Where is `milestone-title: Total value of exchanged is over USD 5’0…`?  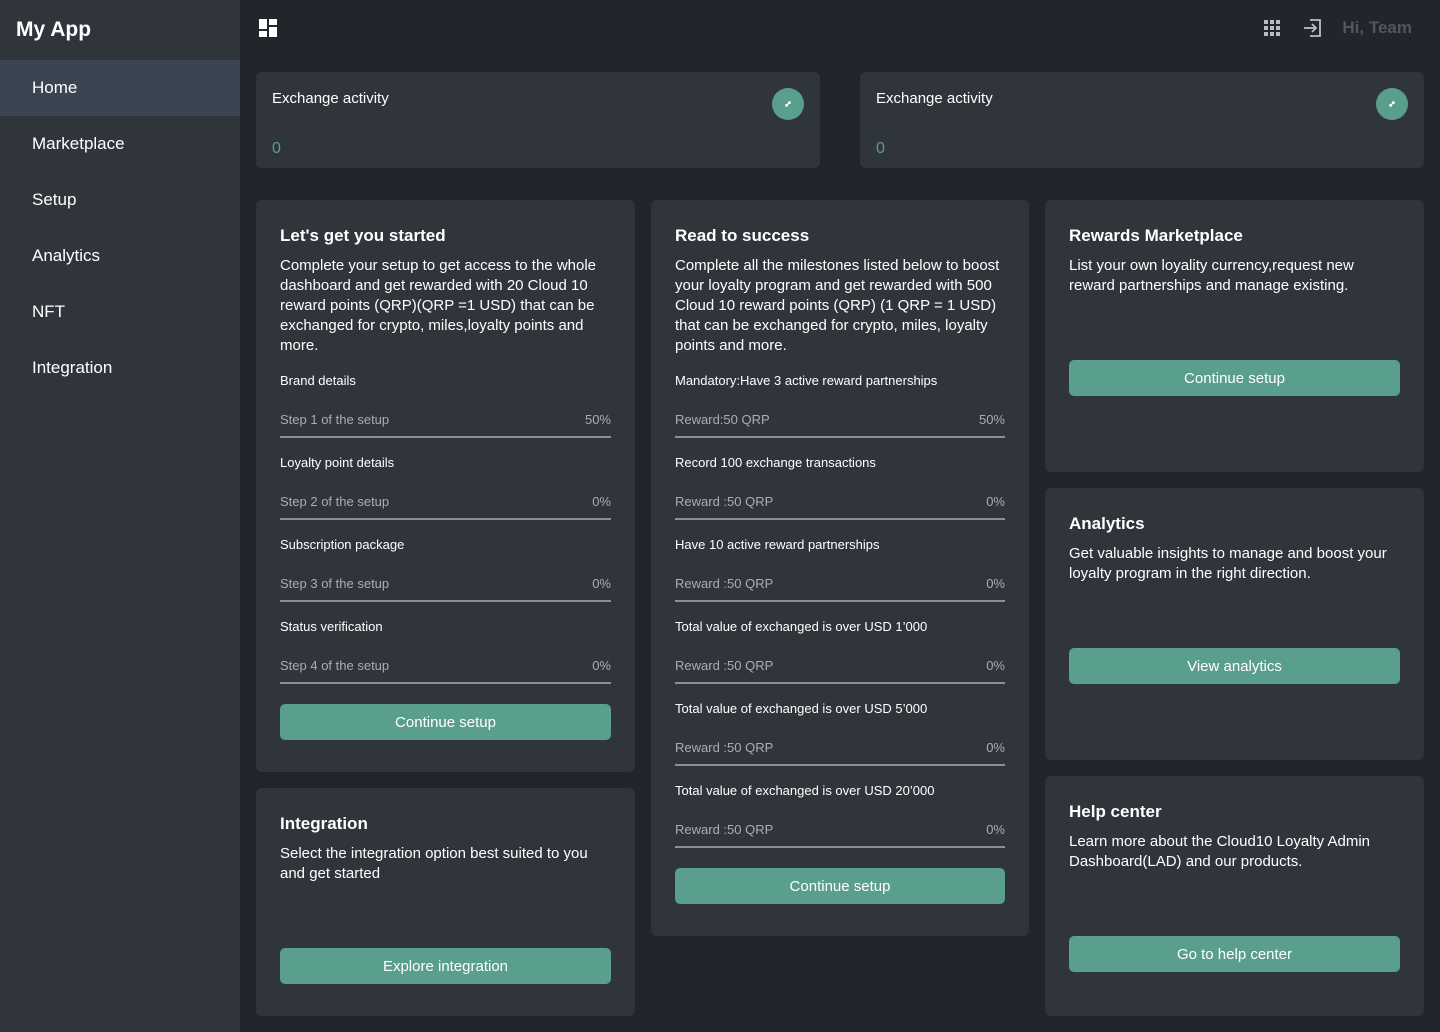 milestone-title: Total value of exchanged is over USD 5’0… is located at coordinates (801, 708).